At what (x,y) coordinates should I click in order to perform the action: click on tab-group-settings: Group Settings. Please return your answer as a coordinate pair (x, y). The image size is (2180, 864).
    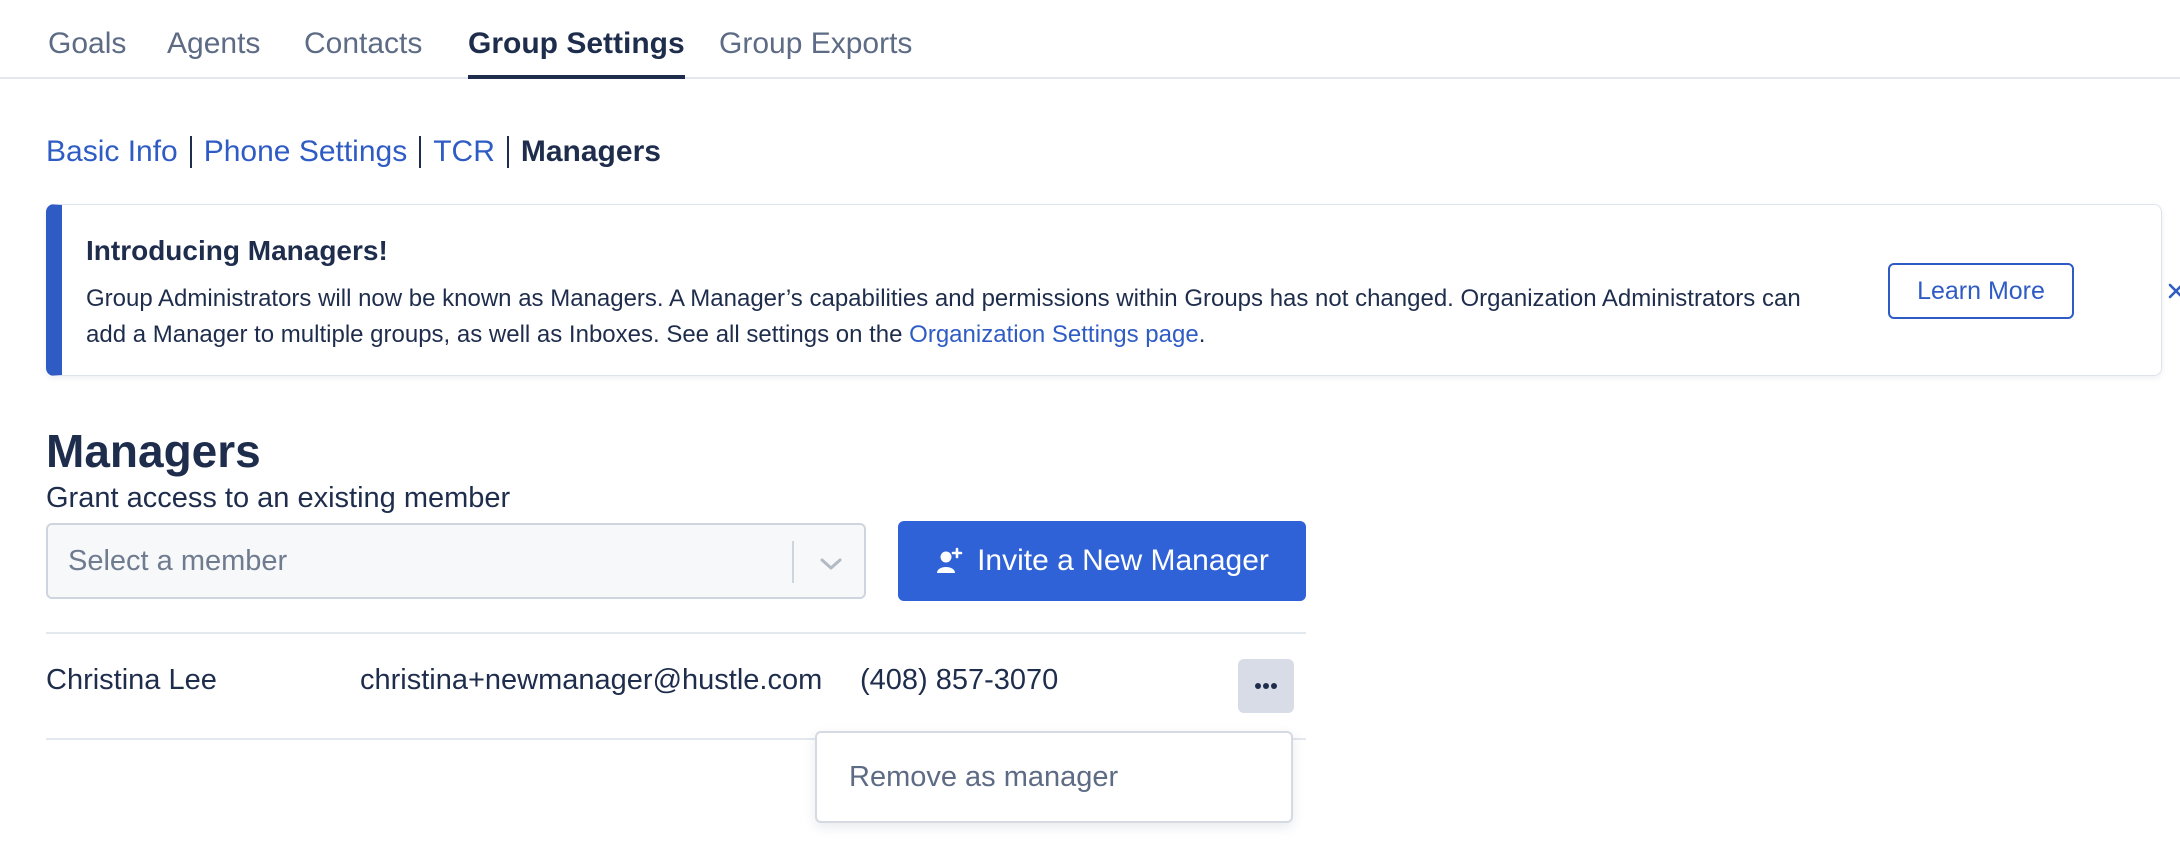
    Looking at the image, I should click on (576, 50).